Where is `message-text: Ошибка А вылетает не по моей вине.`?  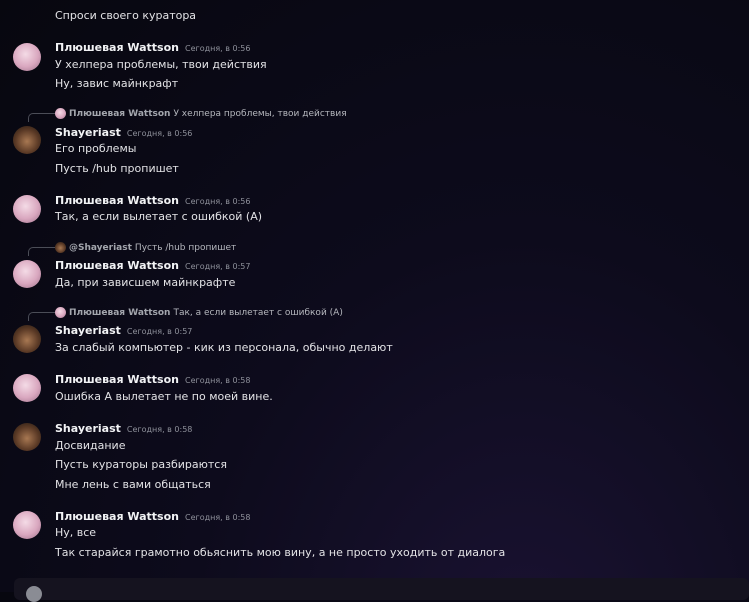 message-text: Ошибка А вылетает не по моей вине. is located at coordinates (164, 396).